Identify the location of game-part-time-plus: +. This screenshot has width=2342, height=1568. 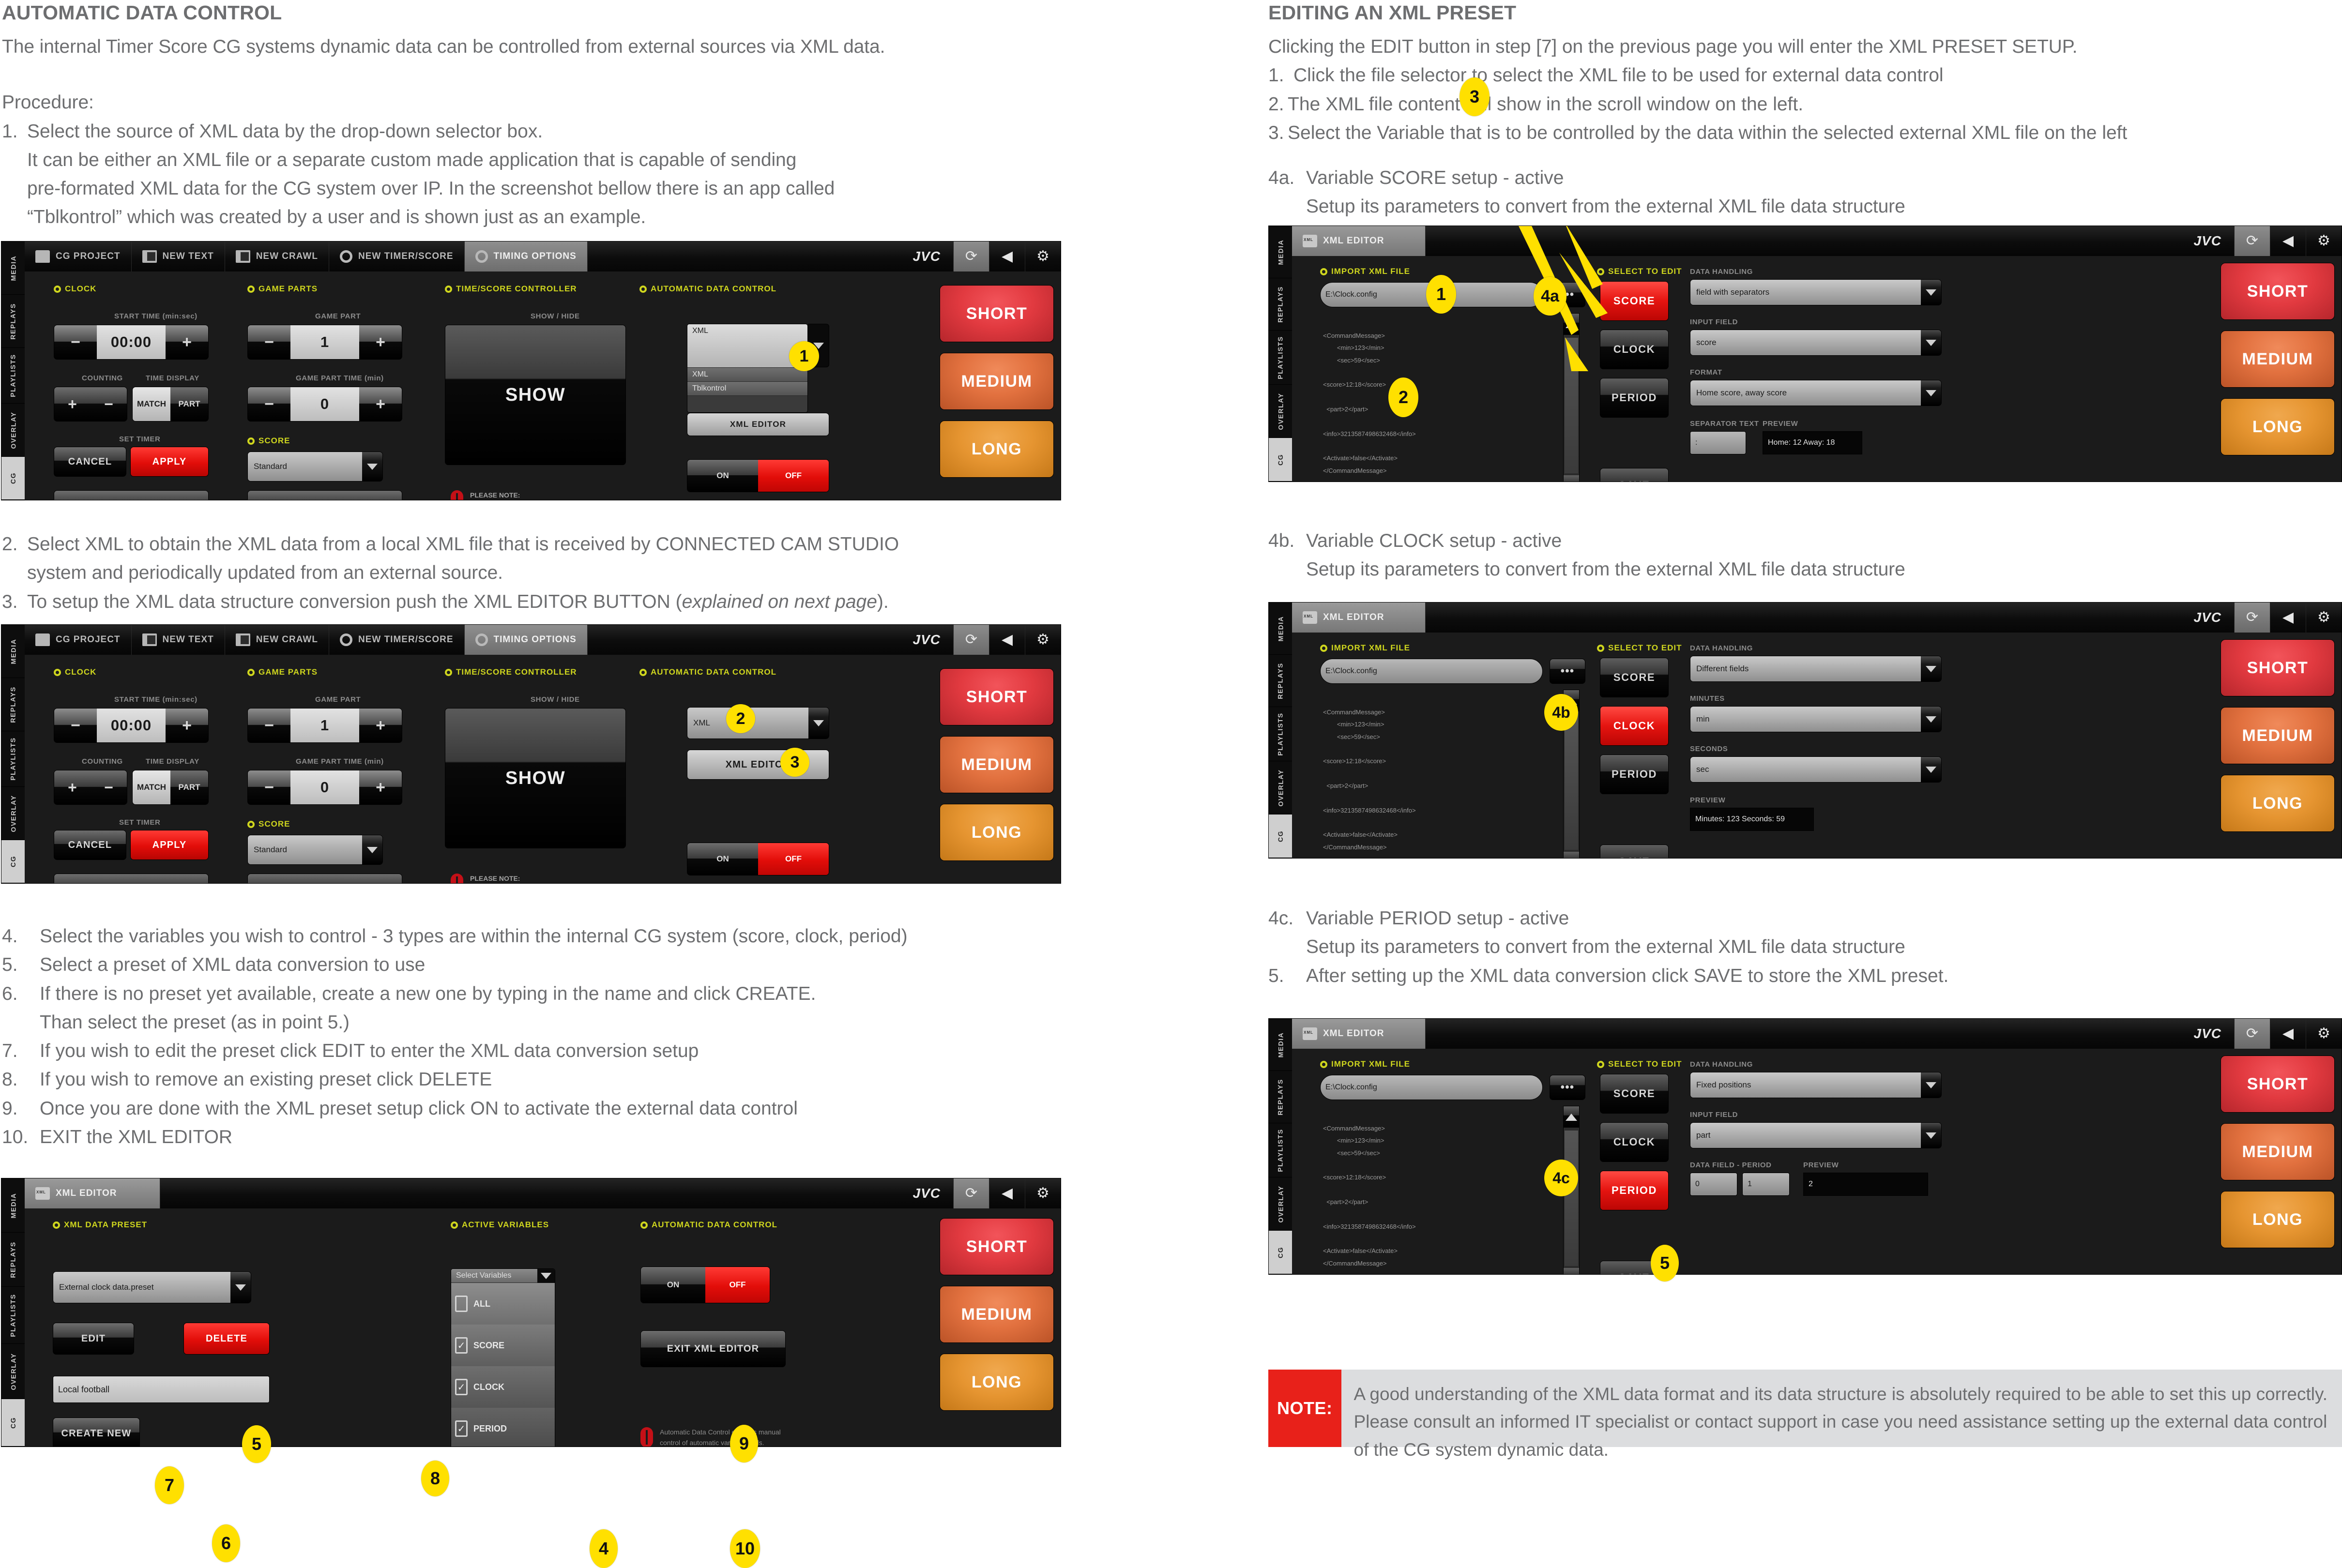
(380, 404).